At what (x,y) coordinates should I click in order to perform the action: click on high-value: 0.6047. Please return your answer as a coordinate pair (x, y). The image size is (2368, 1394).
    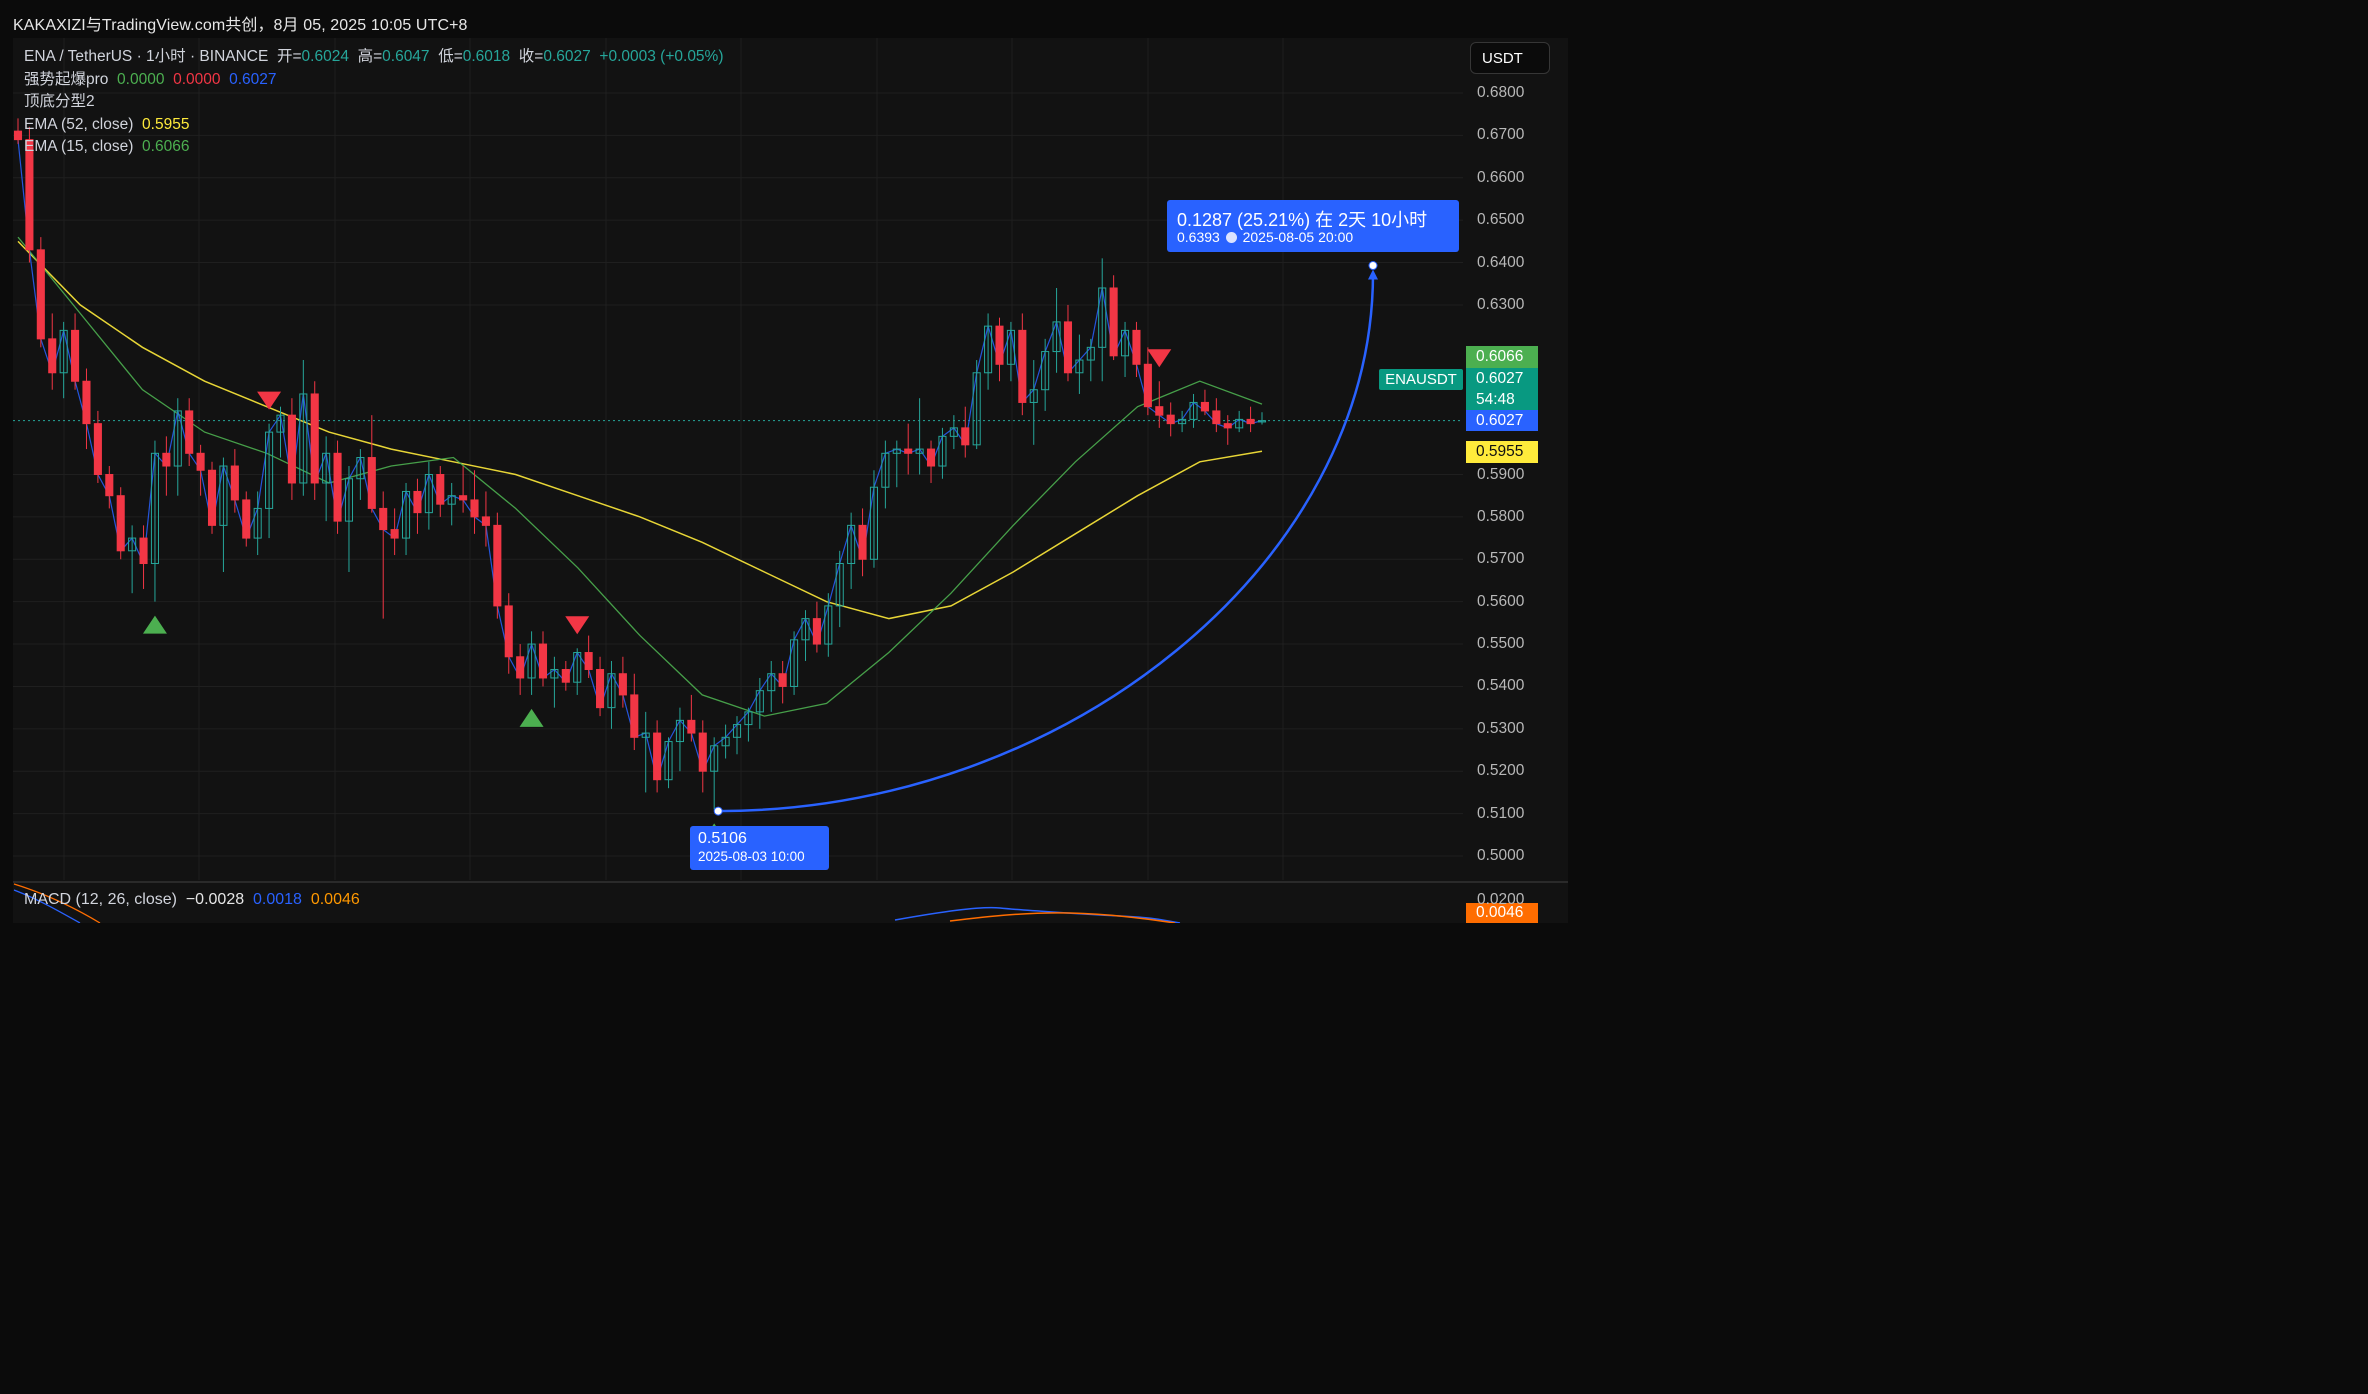
    Looking at the image, I should click on (406, 56).